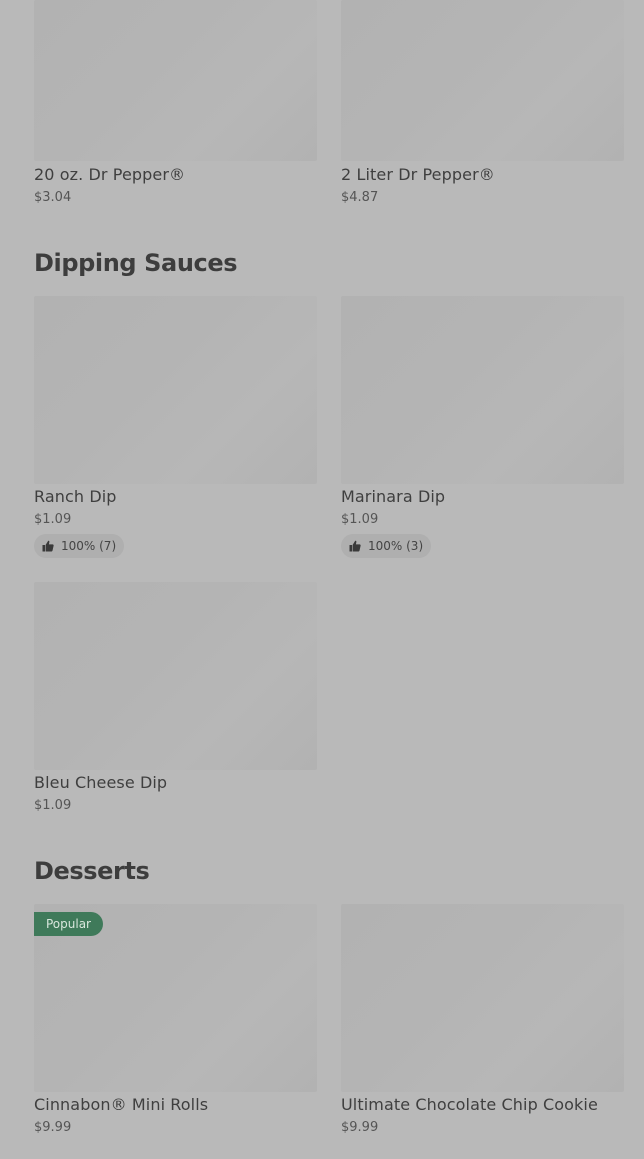 The image size is (644, 1159). I want to click on menu-item-card: Bleu Cheese Dip $1.09, so click(175, 697).